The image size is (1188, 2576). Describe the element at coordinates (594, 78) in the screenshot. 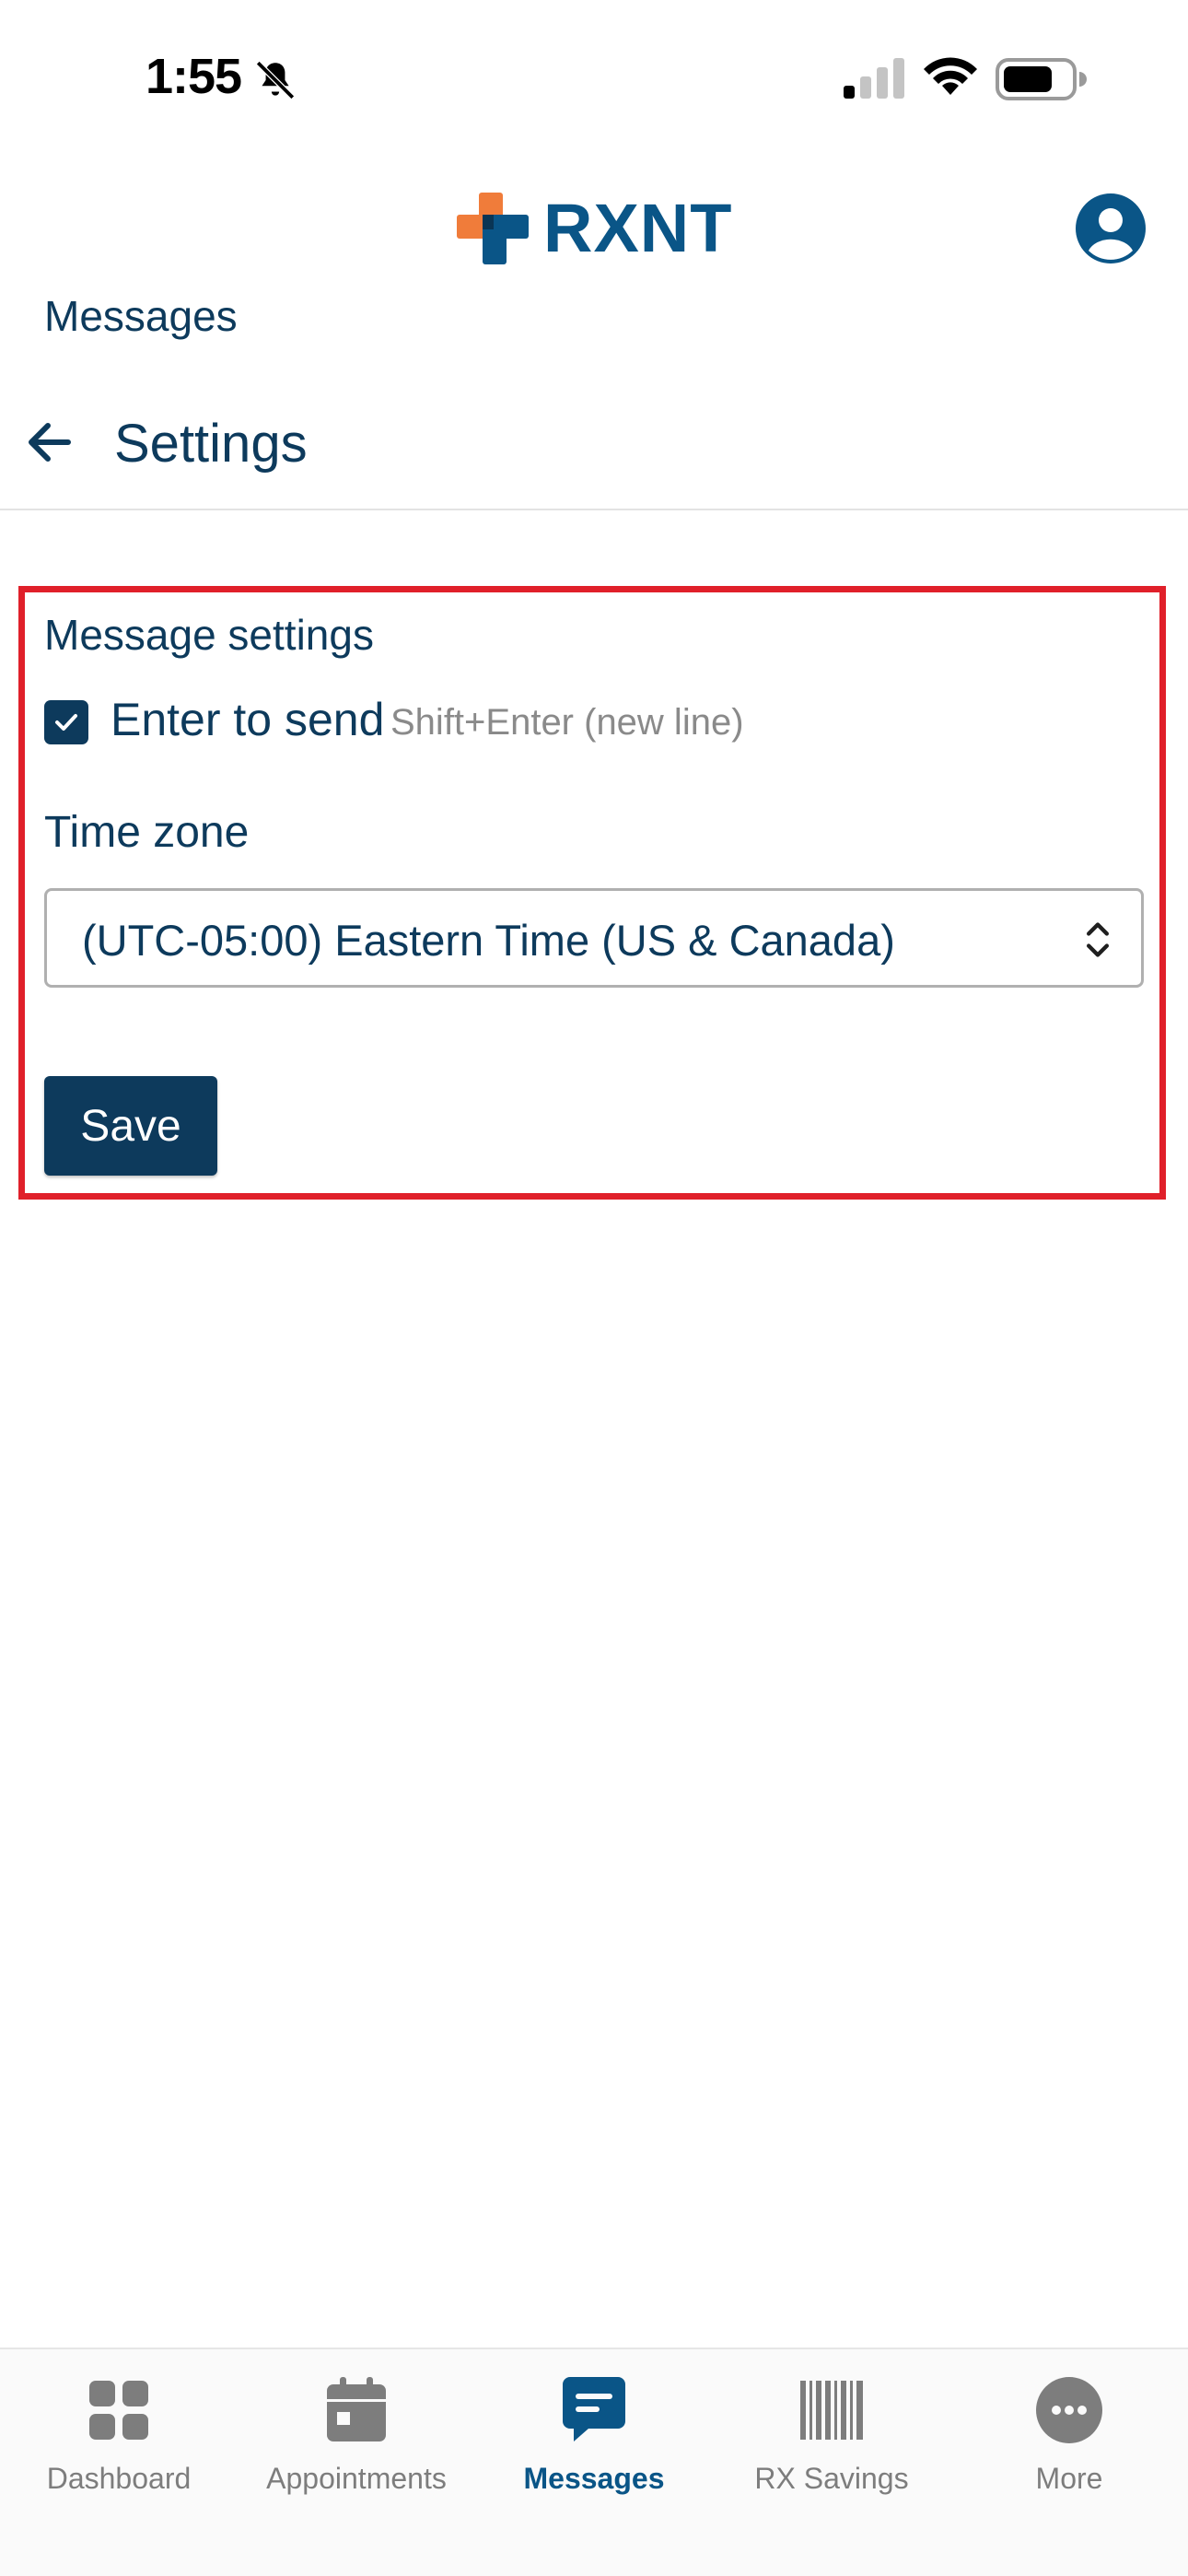

I see `status-bar: 1:55` at that location.